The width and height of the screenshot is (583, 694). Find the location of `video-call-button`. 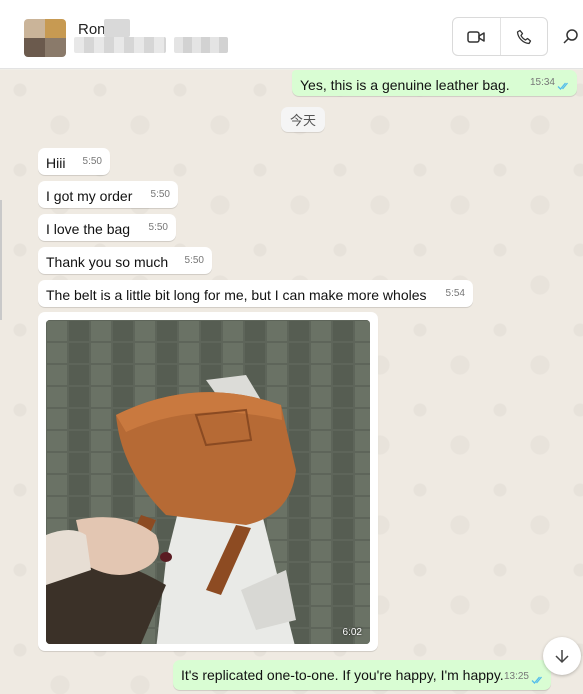

video-call-button is located at coordinates (476, 36).